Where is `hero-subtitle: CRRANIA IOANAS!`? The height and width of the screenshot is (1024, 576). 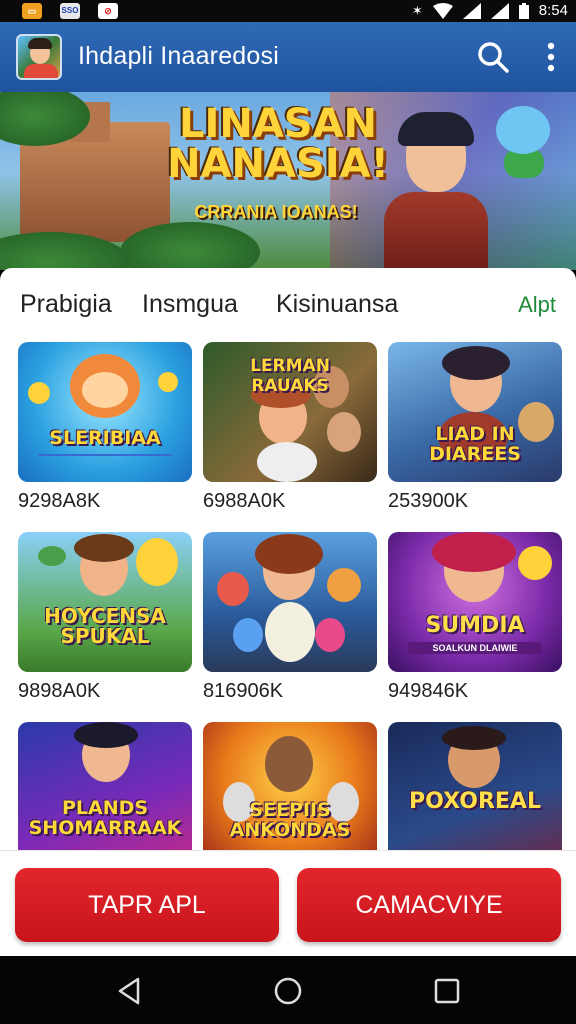 hero-subtitle: CRRANIA IOANAS! is located at coordinates (276, 212).